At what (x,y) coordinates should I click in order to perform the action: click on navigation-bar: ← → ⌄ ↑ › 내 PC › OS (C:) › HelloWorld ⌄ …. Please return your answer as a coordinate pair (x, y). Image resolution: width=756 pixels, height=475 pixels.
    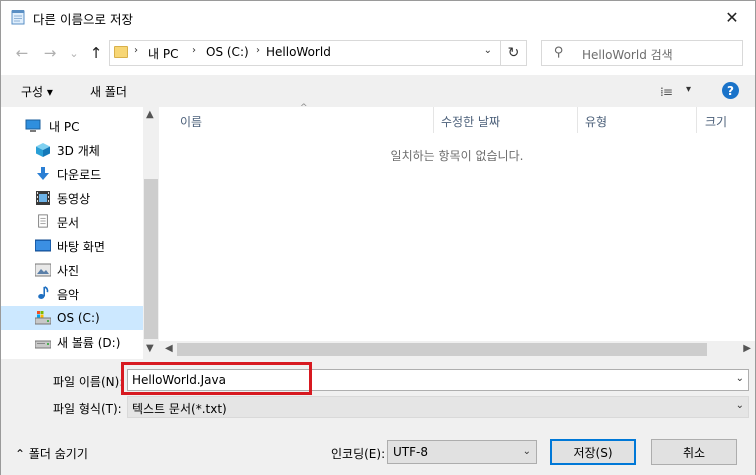
    Looking at the image, I should click on (378, 54).